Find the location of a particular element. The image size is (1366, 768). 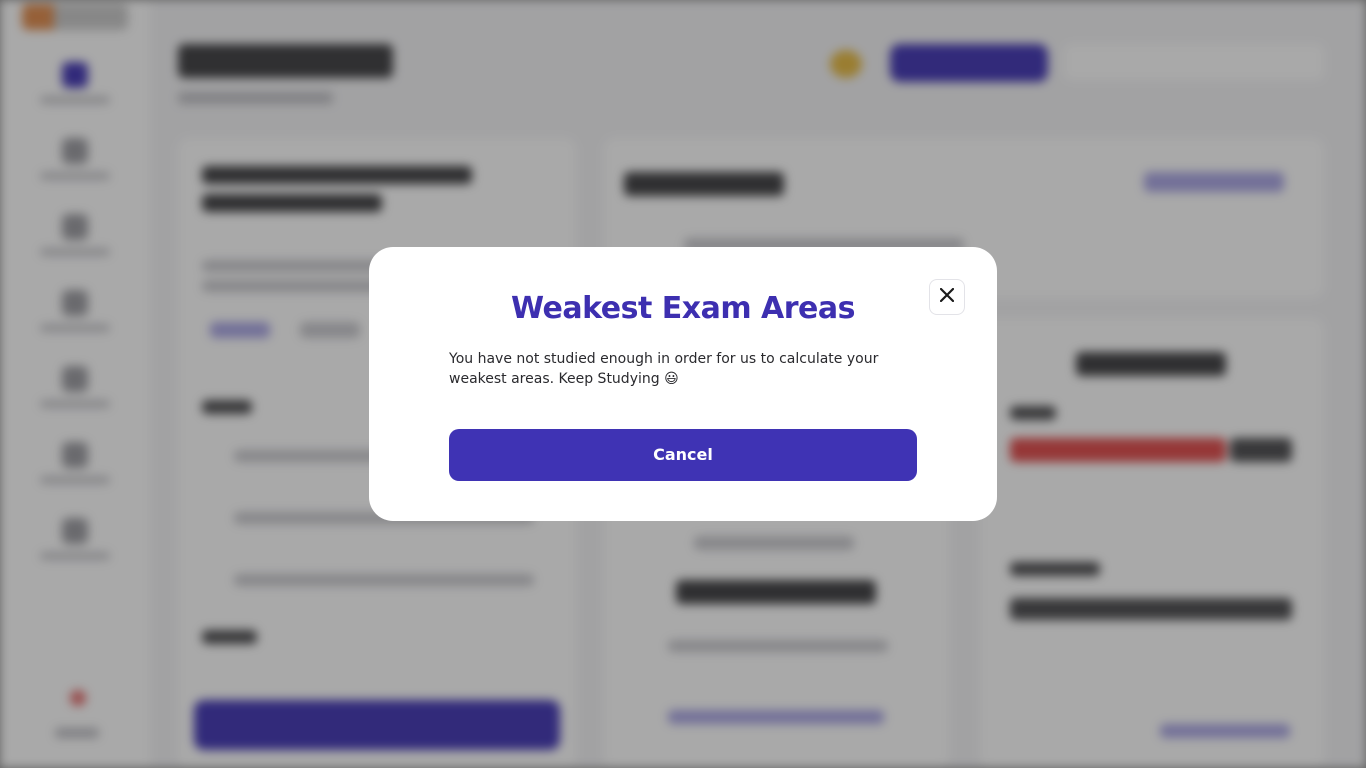

modal-title: Weakest Exam Areas is located at coordinates (683, 308).